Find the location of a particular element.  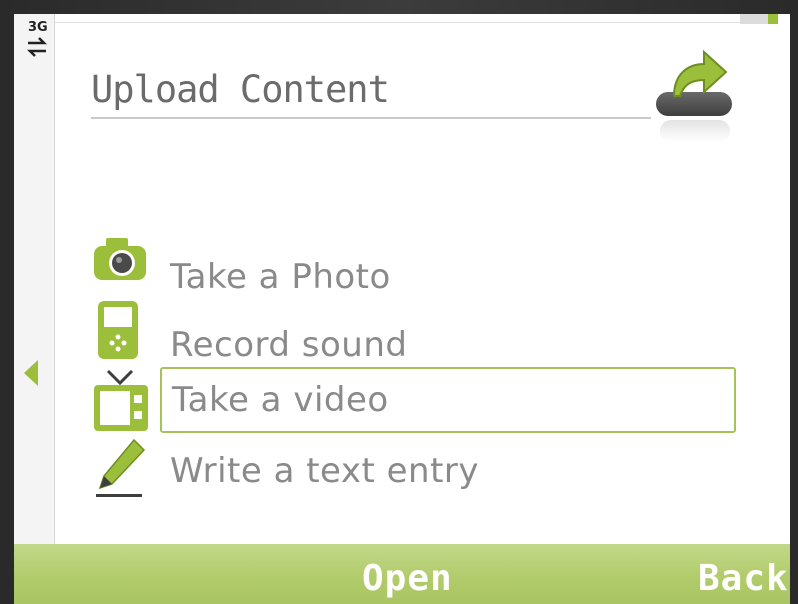

data-transfer-icon is located at coordinates (37, 47).